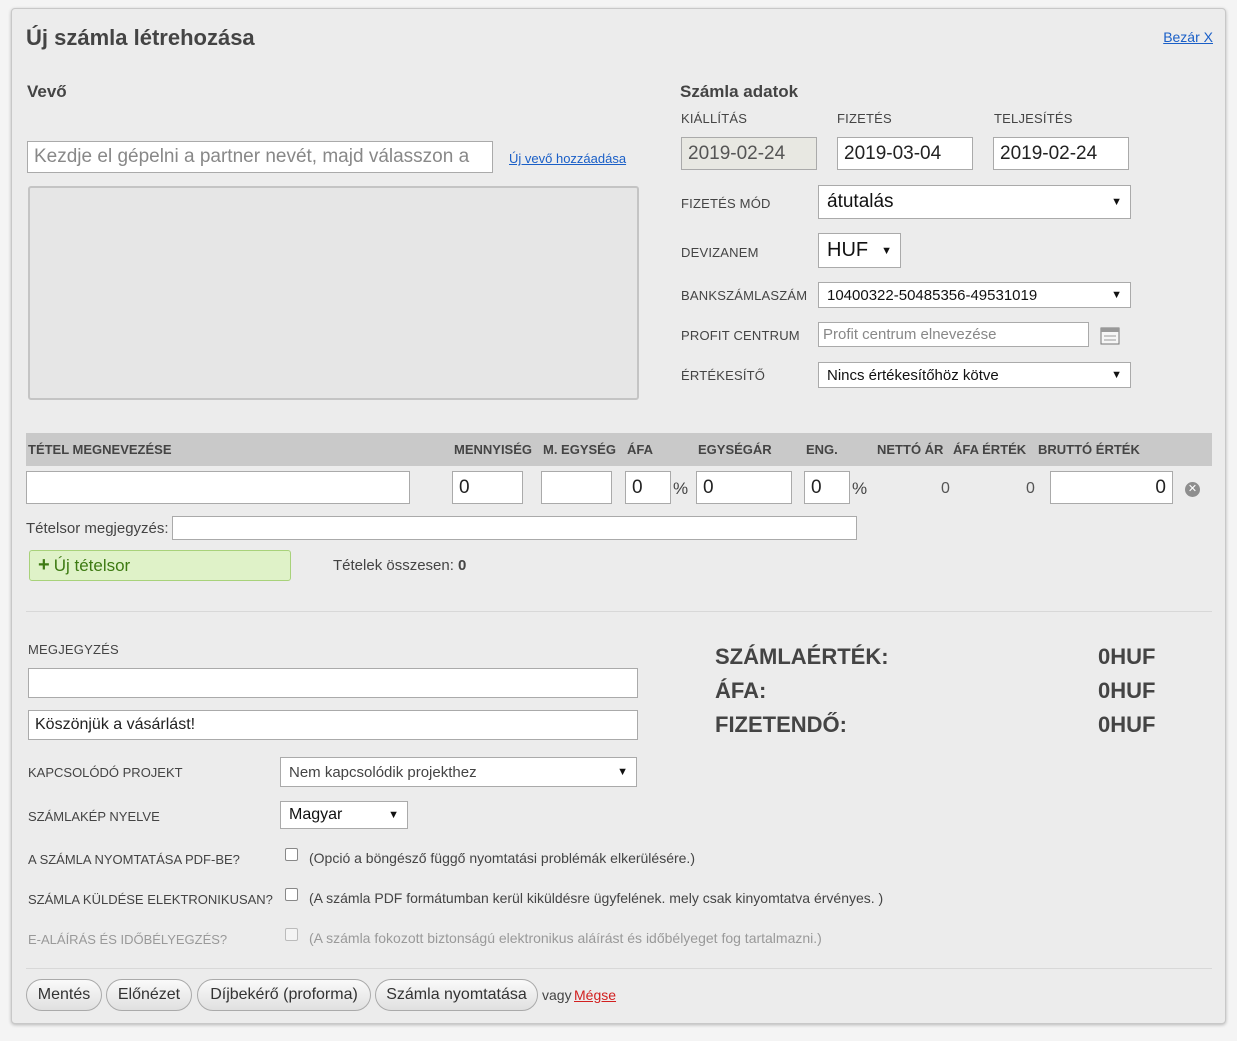 Image resolution: width=1237 pixels, height=1041 pixels. Describe the element at coordinates (291, 854) in the screenshot. I see `pdf-print-checkbox` at that location.